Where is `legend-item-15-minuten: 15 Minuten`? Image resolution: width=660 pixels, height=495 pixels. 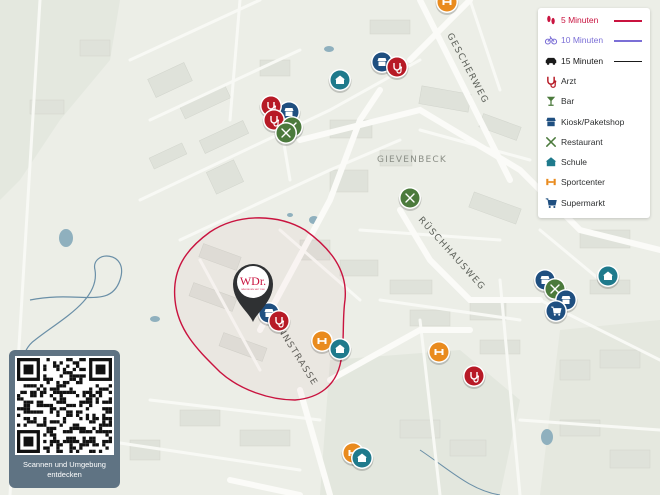
legend-item-15-minuten: 15 Minuten is located at coordinates (573, 61).